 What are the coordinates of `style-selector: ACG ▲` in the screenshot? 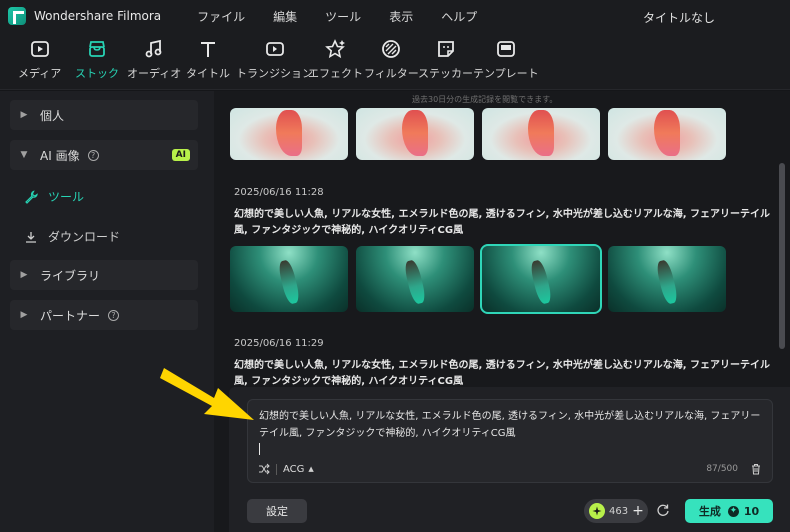 It's located at (286, 469).